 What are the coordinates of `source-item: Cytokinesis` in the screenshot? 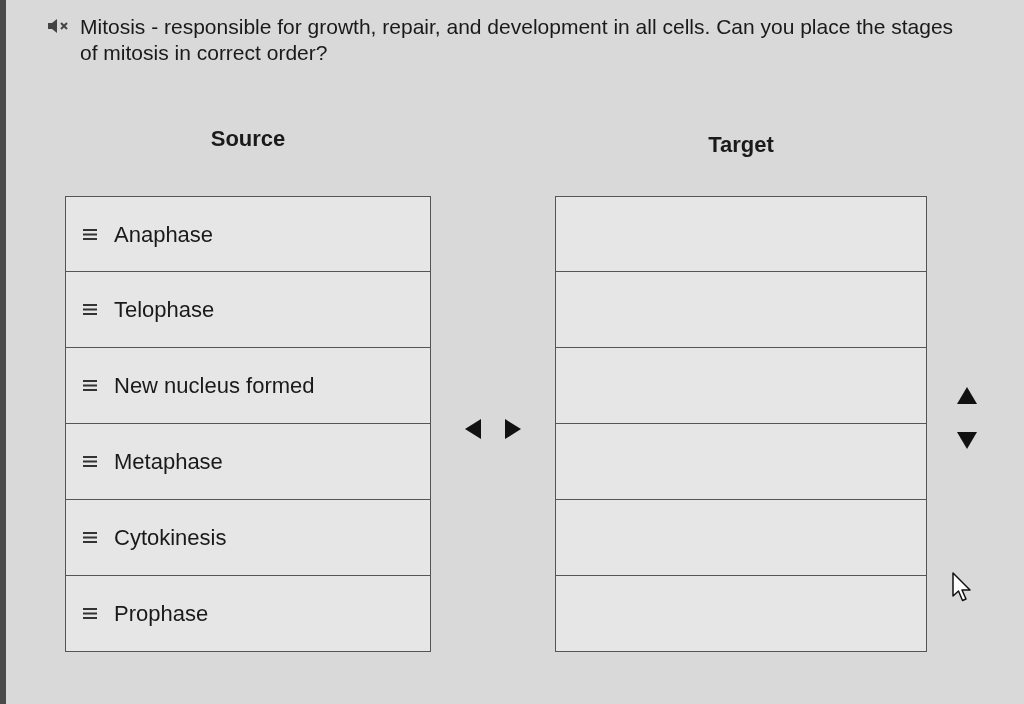 It's located at (248, 538).